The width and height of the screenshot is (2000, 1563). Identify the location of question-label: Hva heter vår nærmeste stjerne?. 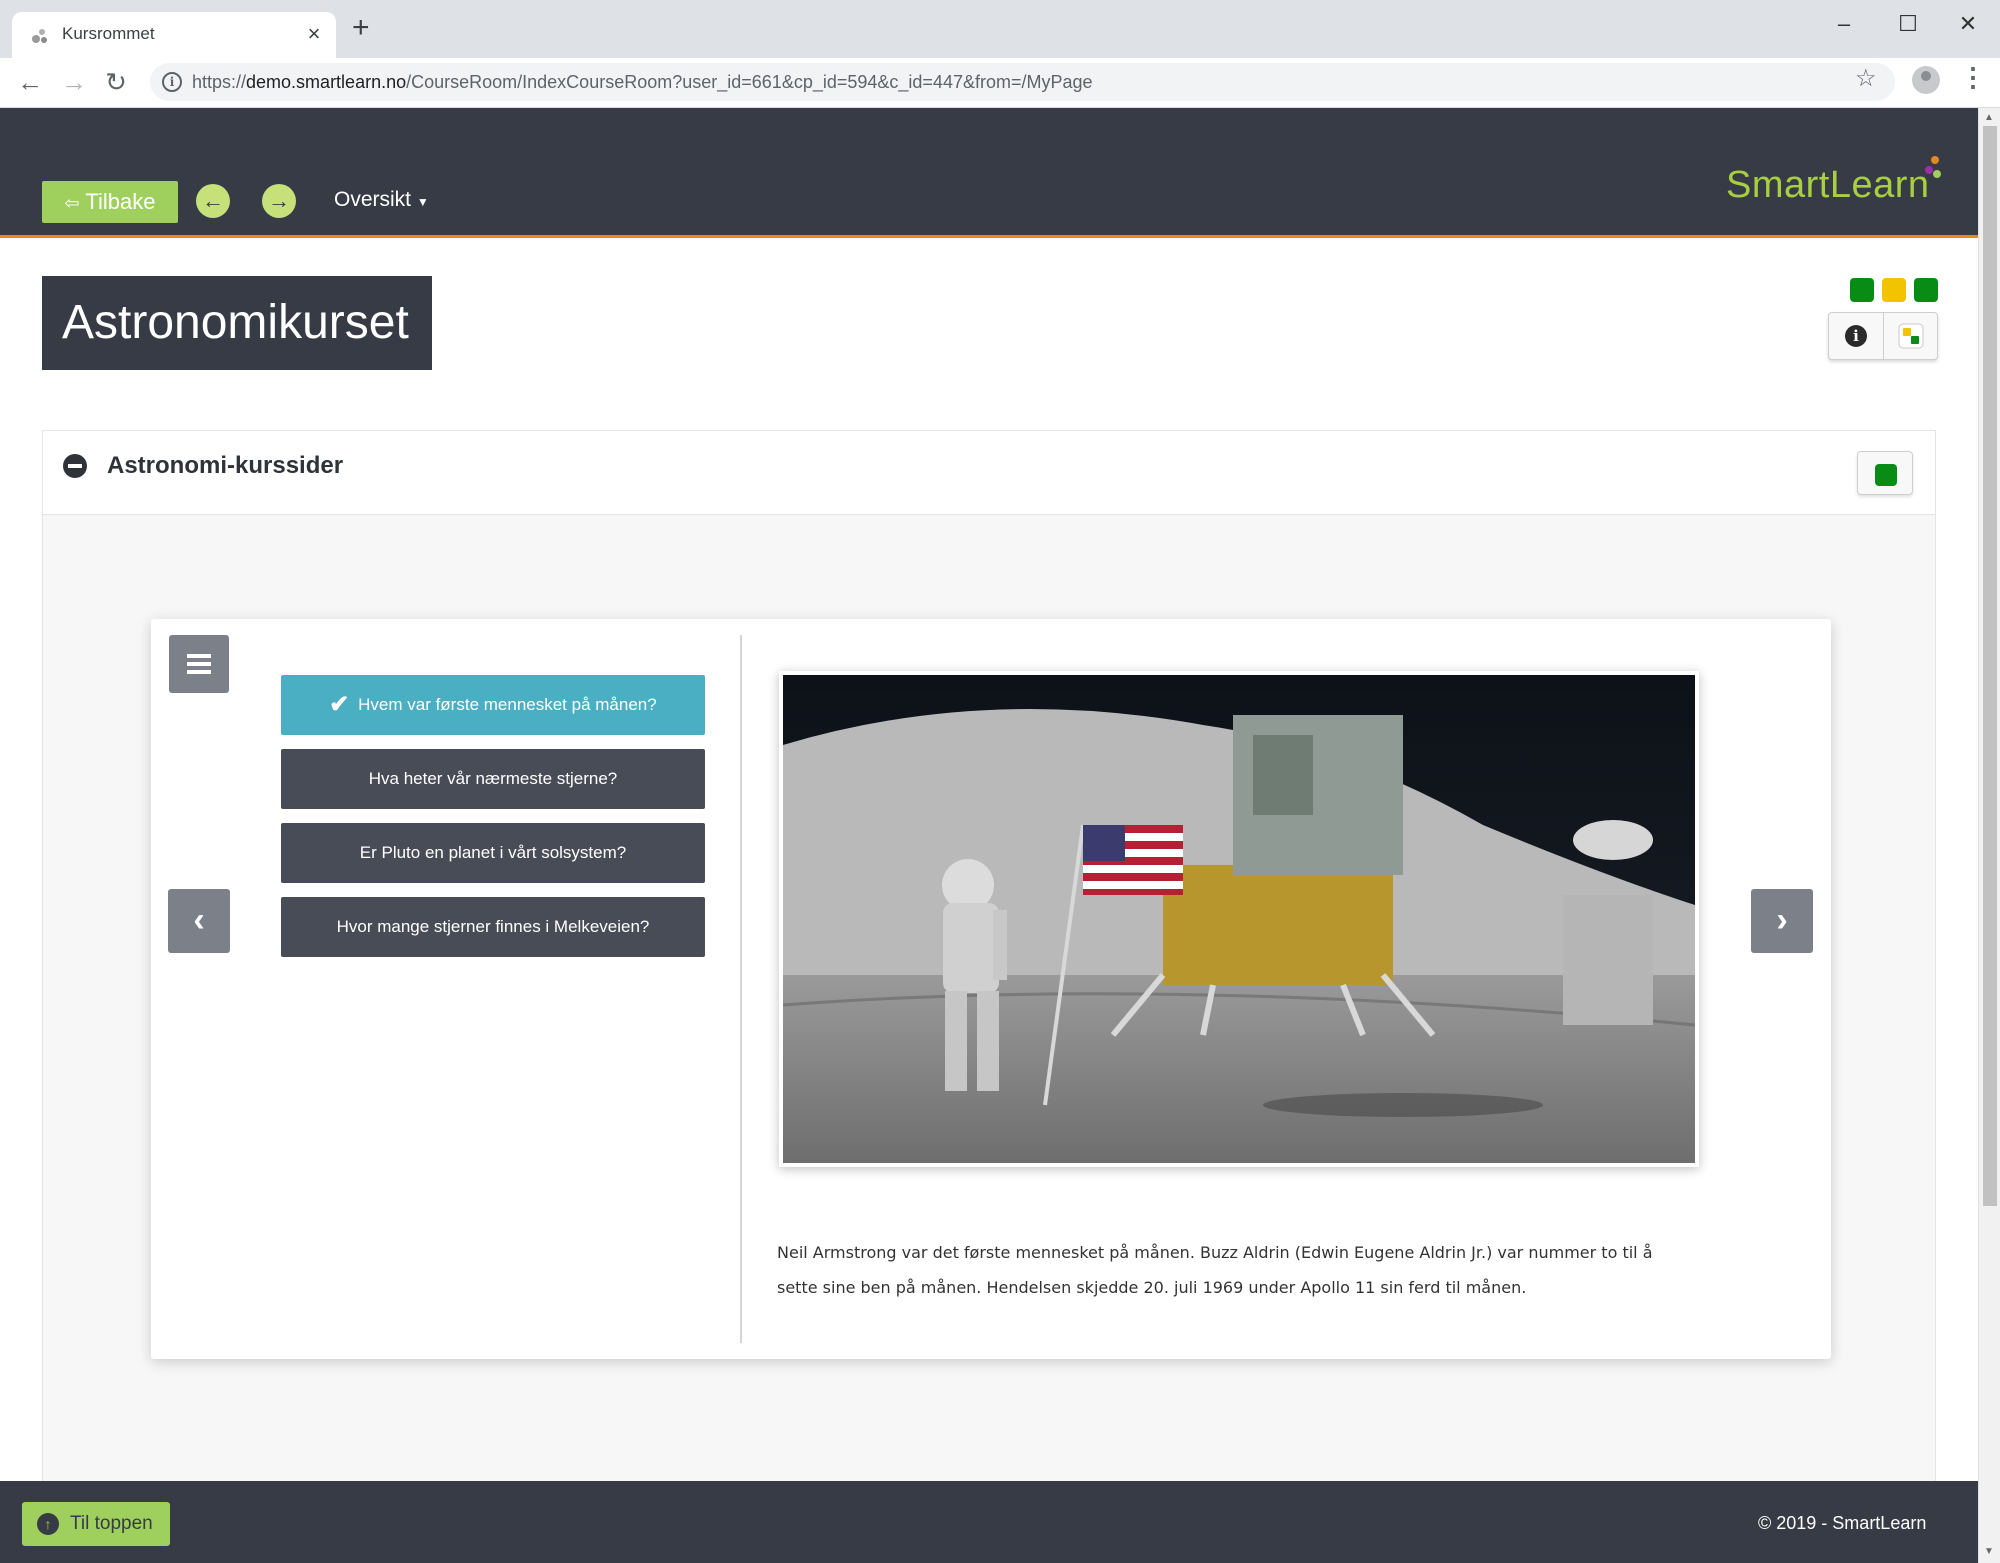
(493, 778).